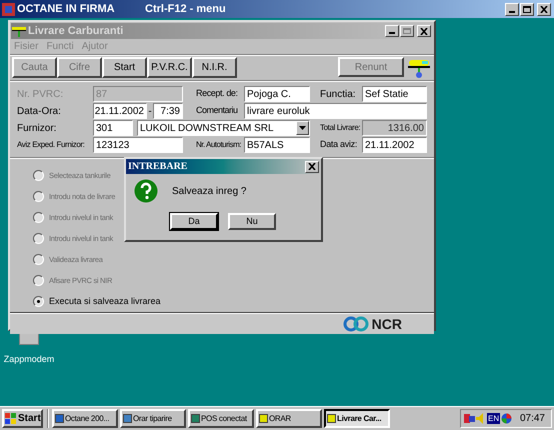 This screenshot has height=430, width=554. I want to click on logo-text: NCR, so click(387, 324).